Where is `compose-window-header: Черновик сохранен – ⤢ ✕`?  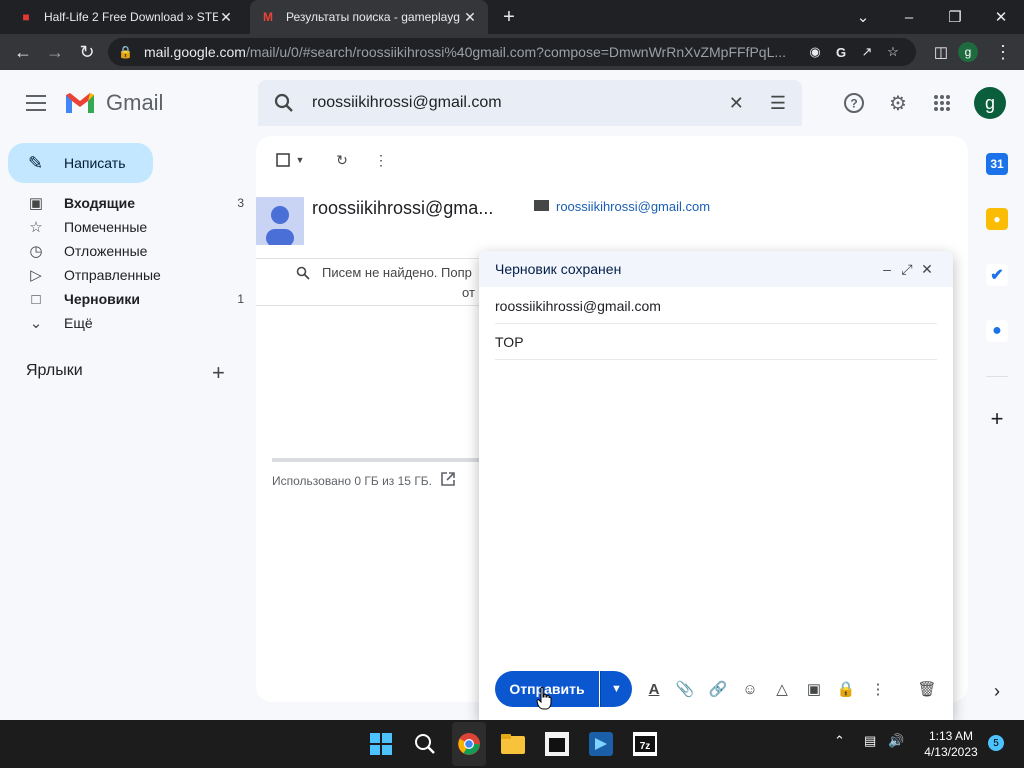
compose-window-header: Черновик сохранен – ⤢ ✕ is located at coordinates (716, 269).